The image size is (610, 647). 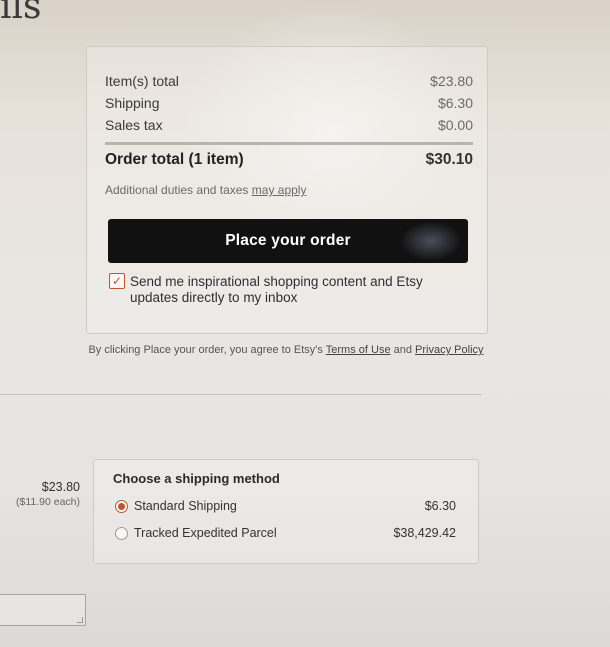 What do you see at coordinates (455, 125) in the screenshot?
I see `sales-tax-value: $0.00` at bounding box center [455, 125].